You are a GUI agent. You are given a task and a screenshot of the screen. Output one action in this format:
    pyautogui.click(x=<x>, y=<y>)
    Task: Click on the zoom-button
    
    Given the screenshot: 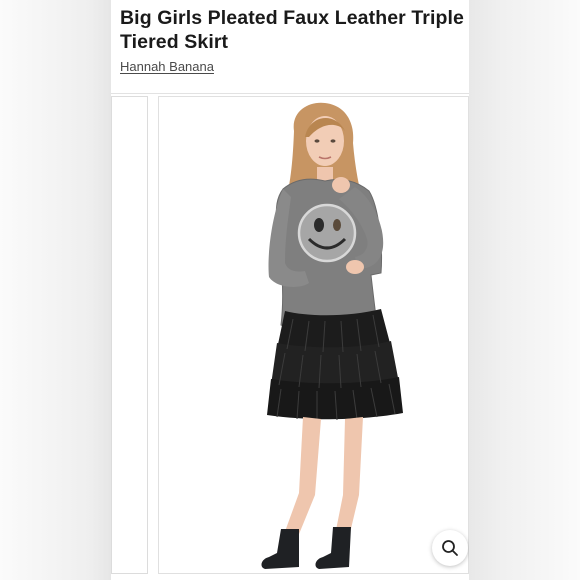 What is the action you would take?
    pyautogui.click(x=450, y=548)
    